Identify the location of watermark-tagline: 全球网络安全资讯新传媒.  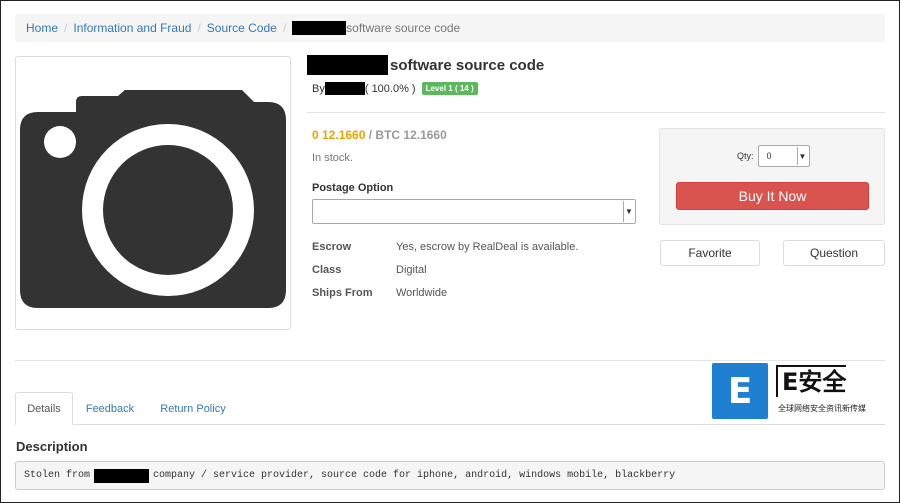
(822, 408).